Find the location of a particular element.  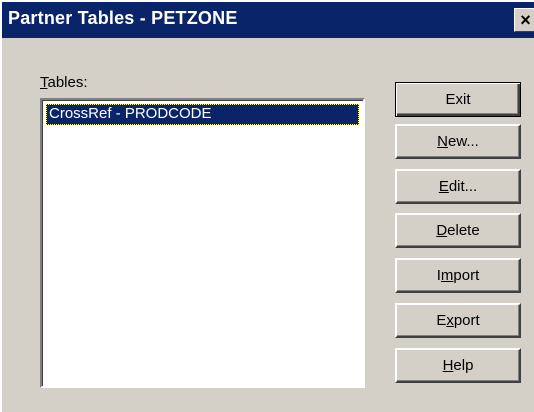

export-button: Export is located at coordinates (458, 320).